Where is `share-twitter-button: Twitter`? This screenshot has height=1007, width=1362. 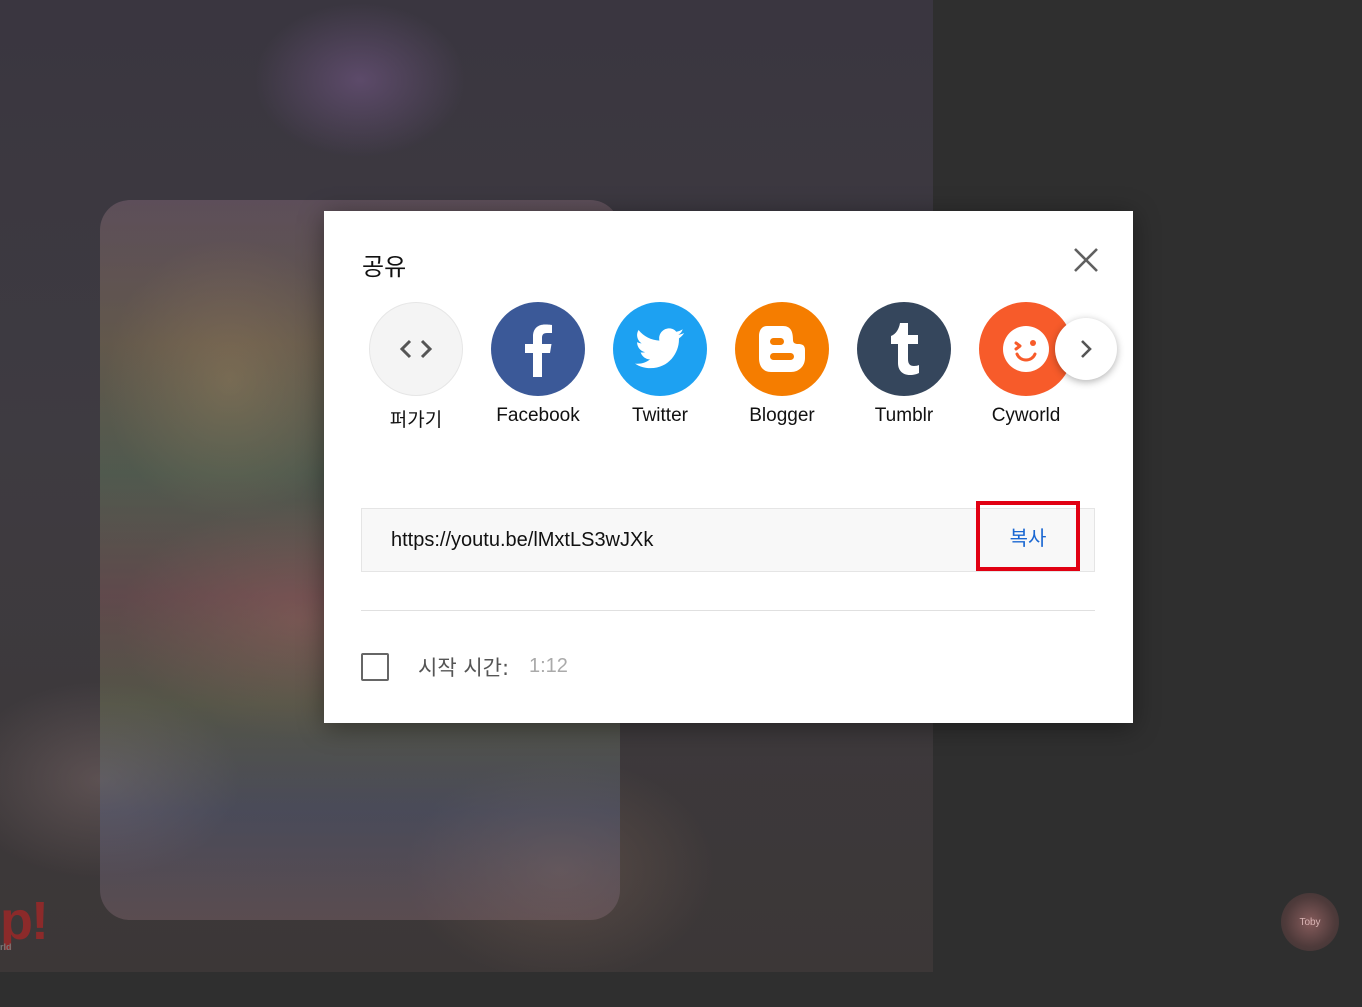 share-twitter-button: Twitter is located at coordinates (660, 364).